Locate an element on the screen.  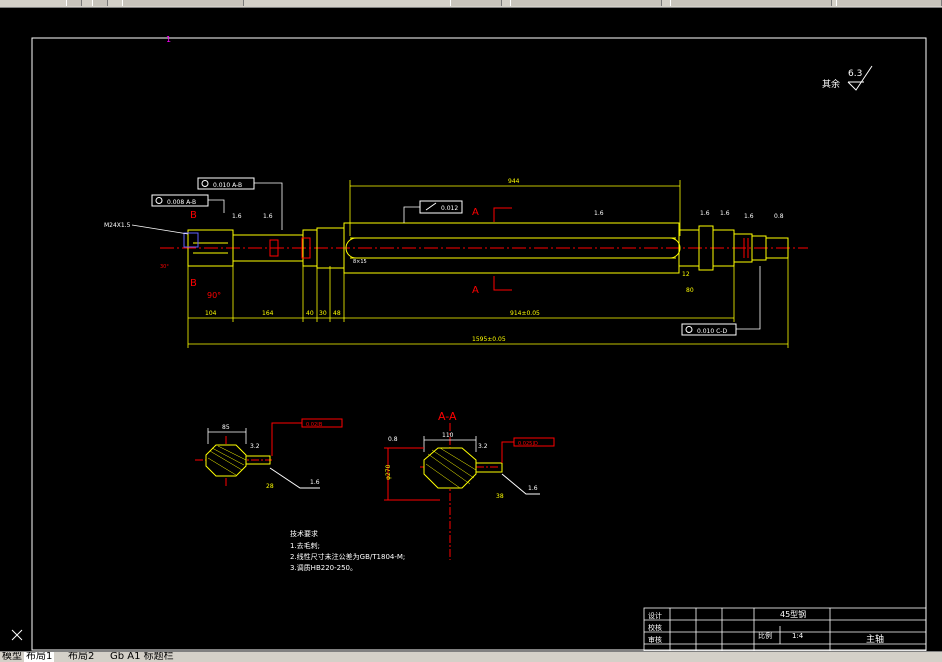
svg-text: 38 is located at coordinates (500, 496).